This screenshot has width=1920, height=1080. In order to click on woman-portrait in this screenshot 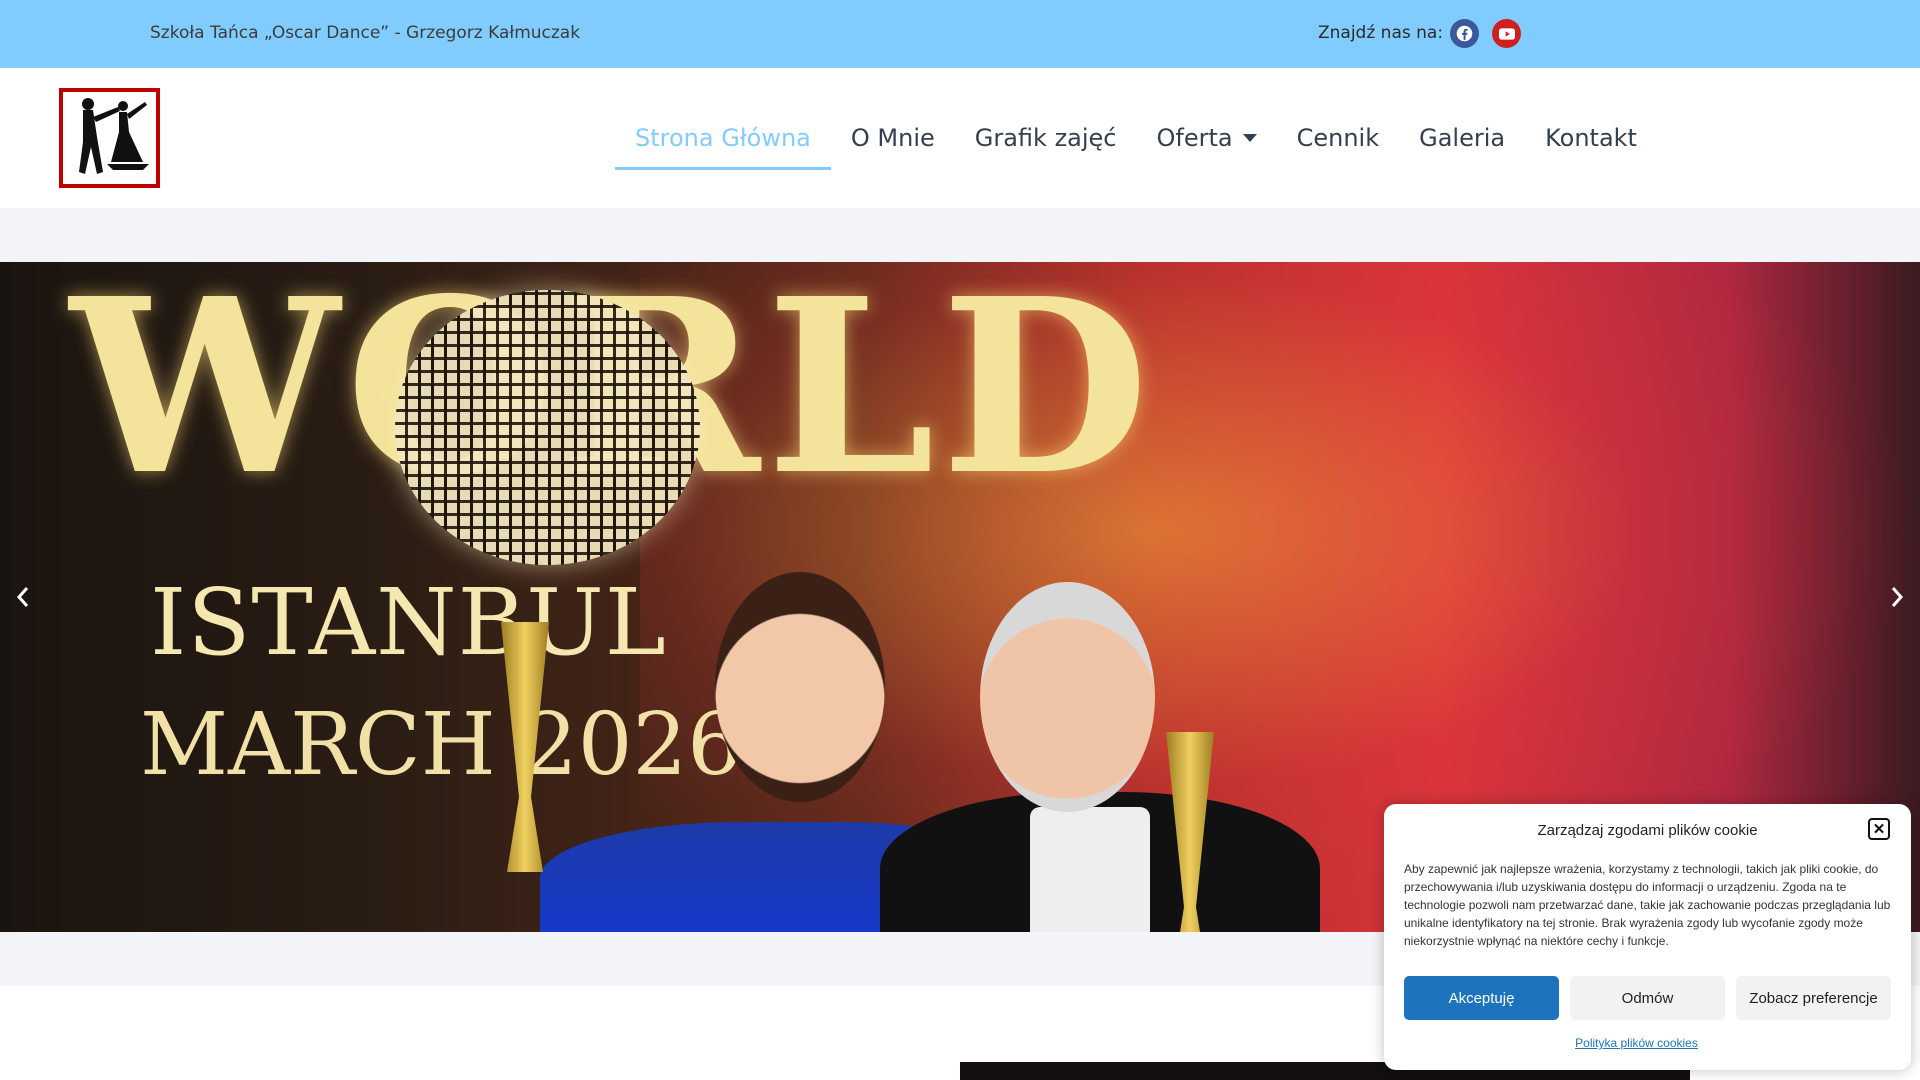, I will do `click(800, 687)`.